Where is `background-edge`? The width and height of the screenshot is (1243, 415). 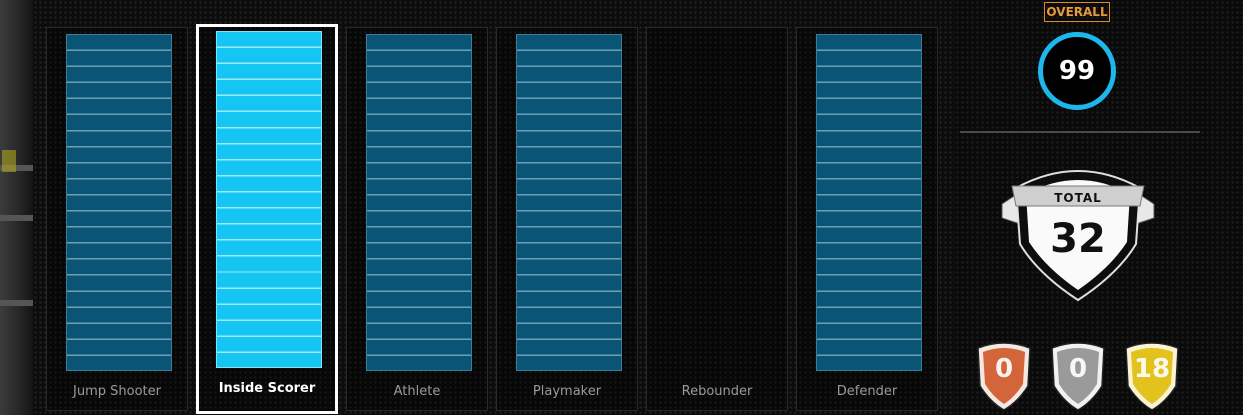 background-edge is located at coordinates (16, 207).